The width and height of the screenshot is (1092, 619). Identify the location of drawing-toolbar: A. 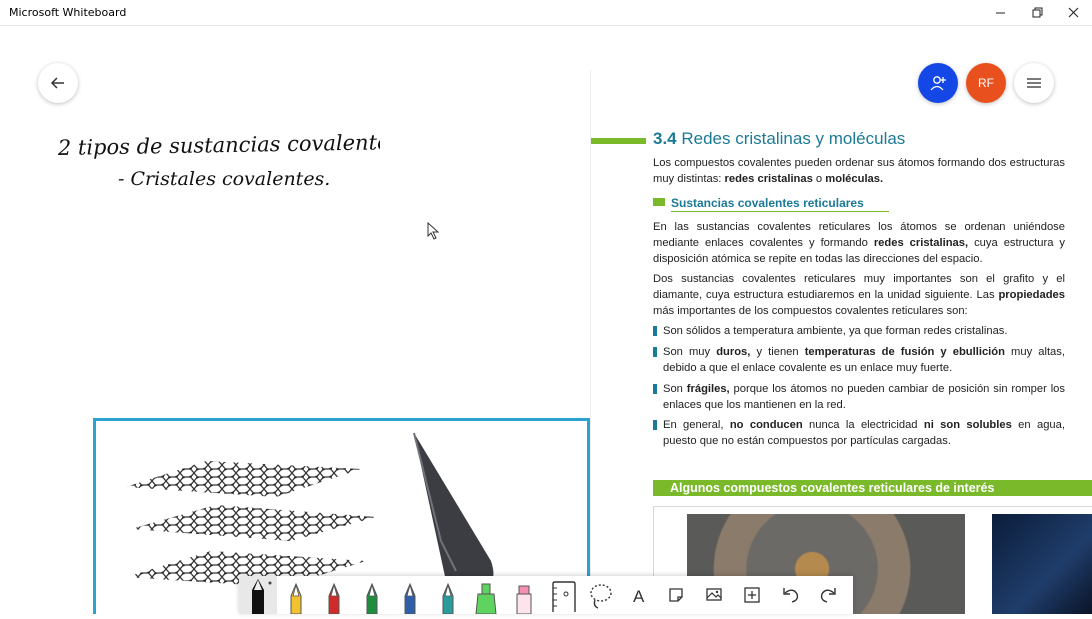
(546, 595).